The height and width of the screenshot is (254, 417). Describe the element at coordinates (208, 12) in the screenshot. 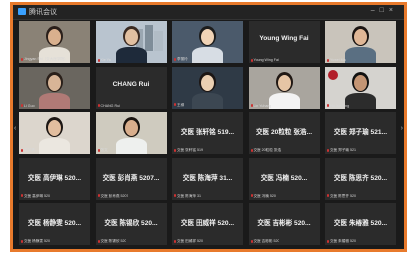

I see `title-bar: 腾讯会议 –□×` at that location.